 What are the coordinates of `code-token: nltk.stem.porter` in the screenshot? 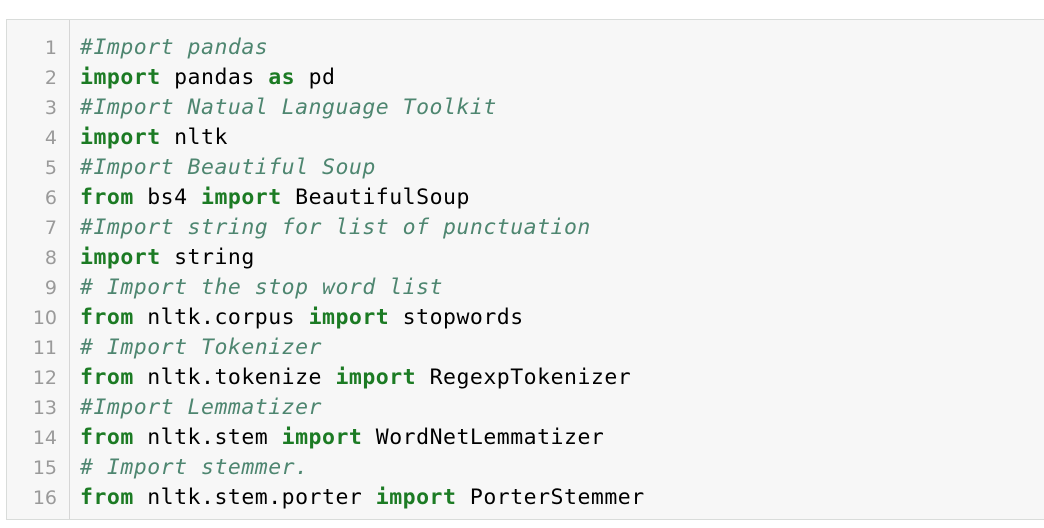 It's located at (254, 497).